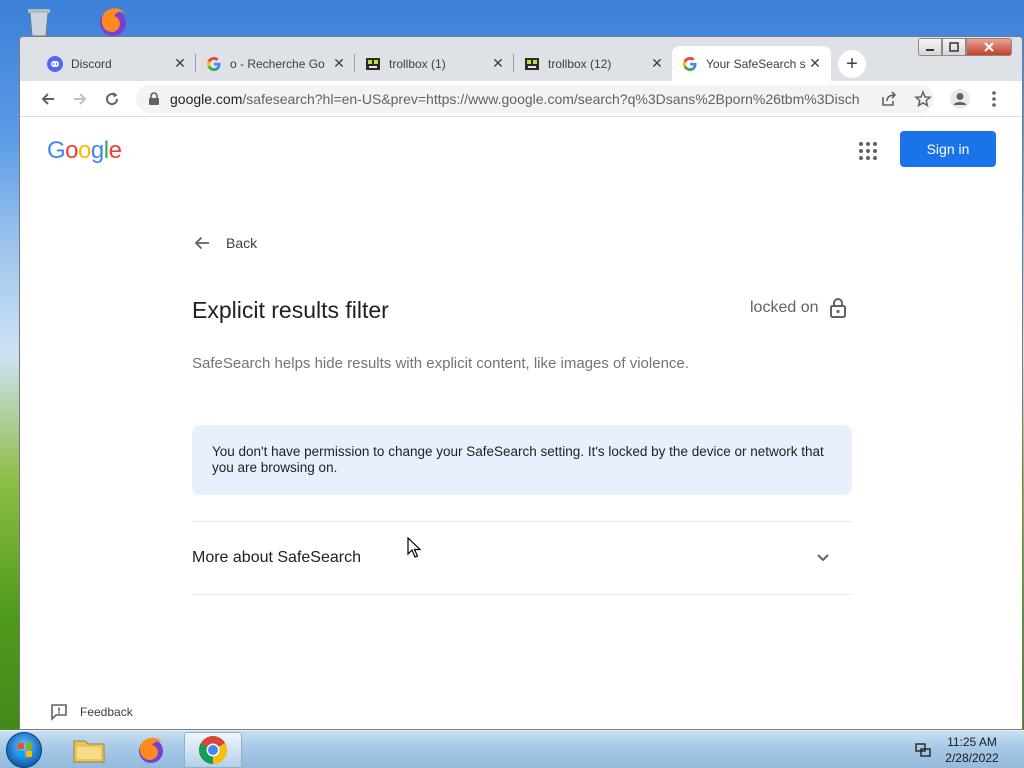  What do you see at coordinates (972, 742) in the screenshot?
I see `clock-time: 11:25 AM` at bounding box center [972, 742].